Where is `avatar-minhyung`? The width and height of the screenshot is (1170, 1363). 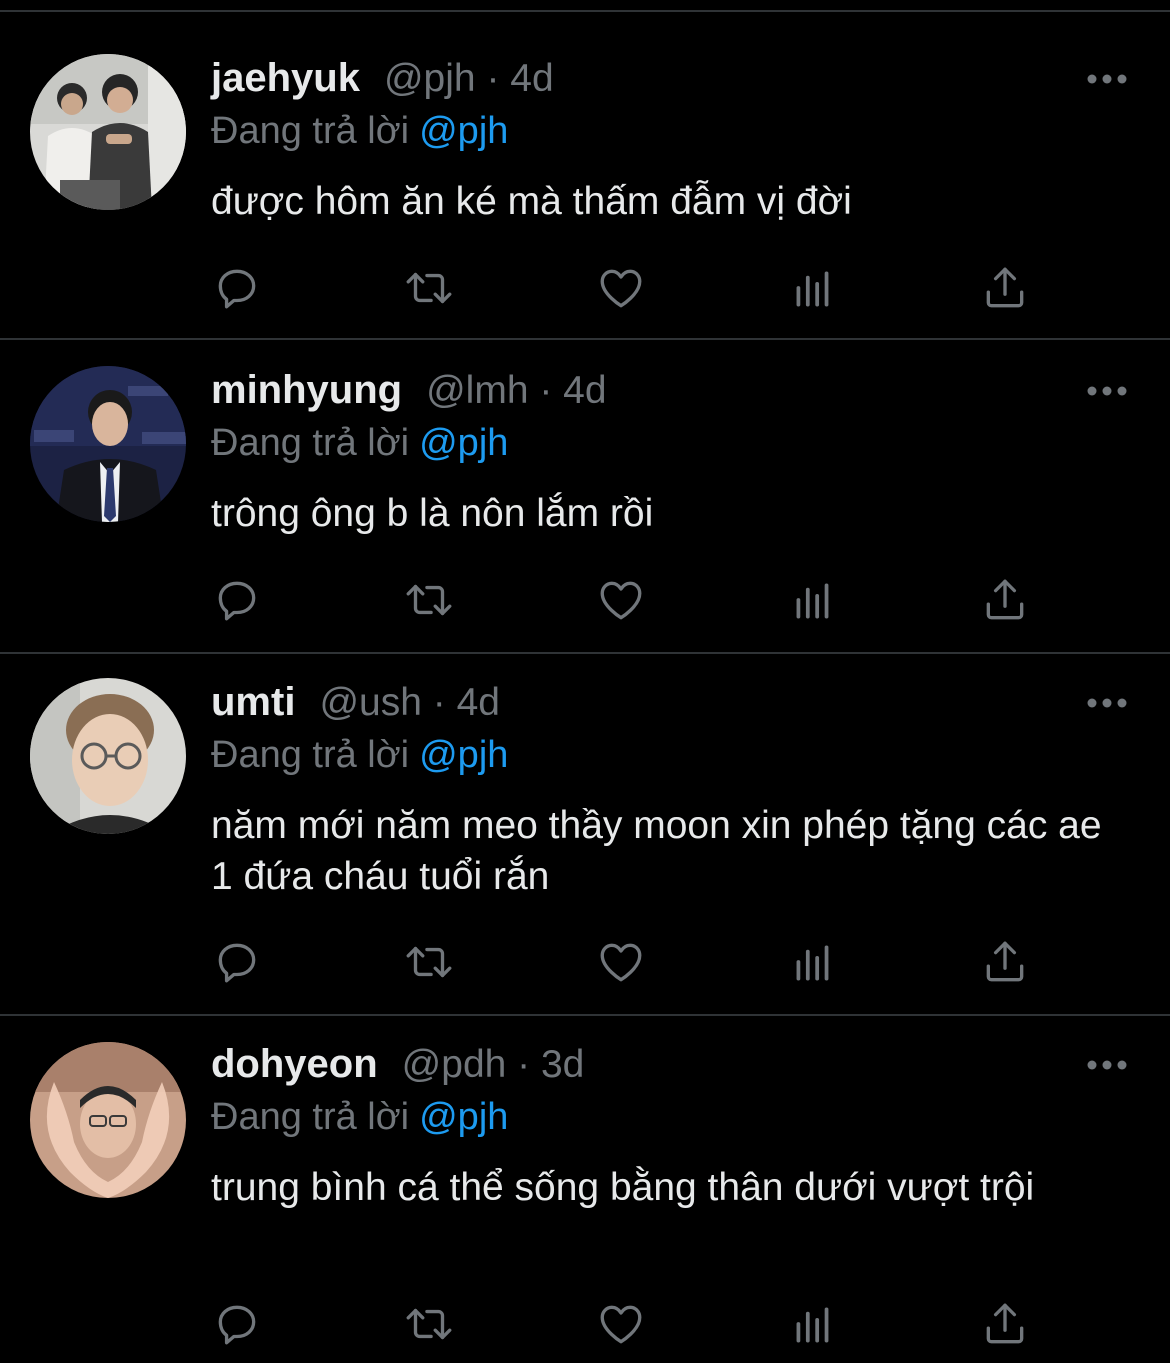 avatar-minhyung is located at coordinates (108, 444).